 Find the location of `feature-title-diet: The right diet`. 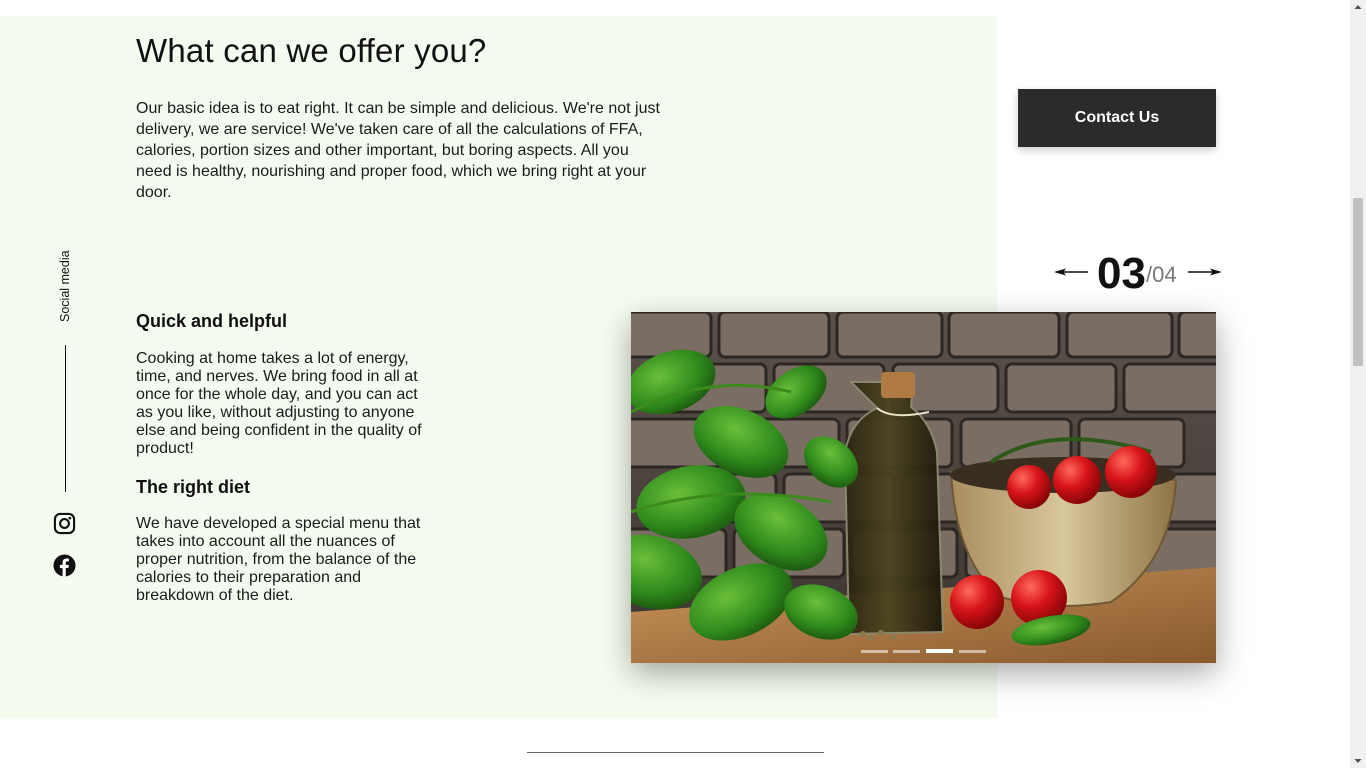

feature-title-diet: The right diet is located at coordinates (193, 487).